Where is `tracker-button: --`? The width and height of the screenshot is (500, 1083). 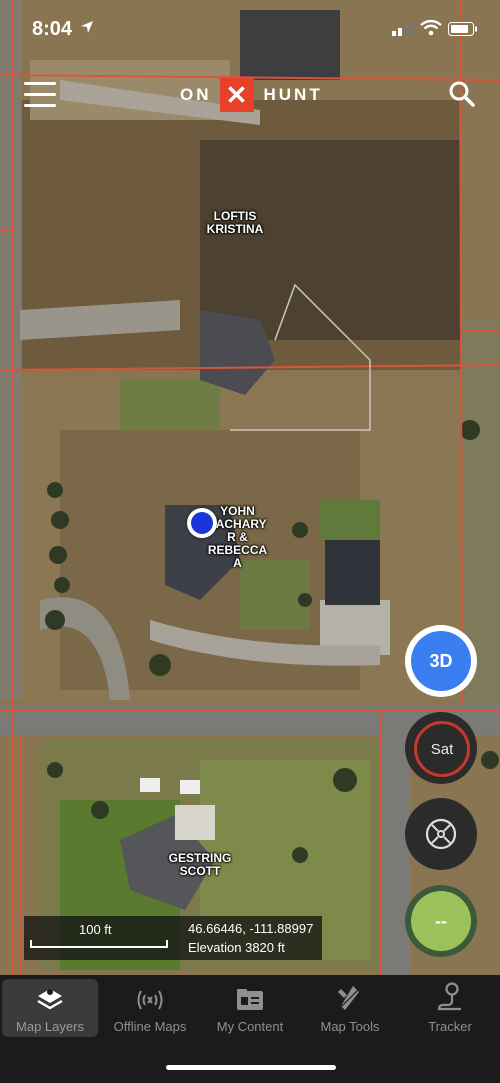
tracker-button: -- is located at coordinates (441, 921).